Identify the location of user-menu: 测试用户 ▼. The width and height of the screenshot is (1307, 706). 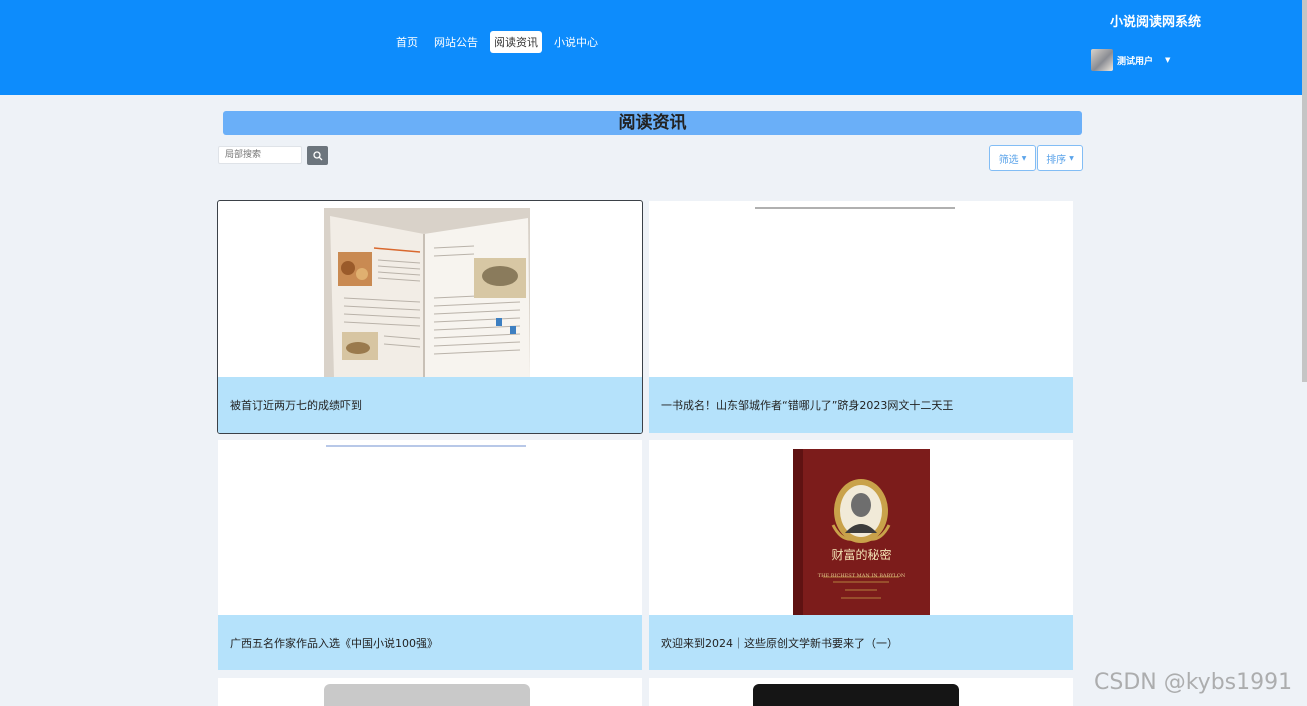
(1130, 60).